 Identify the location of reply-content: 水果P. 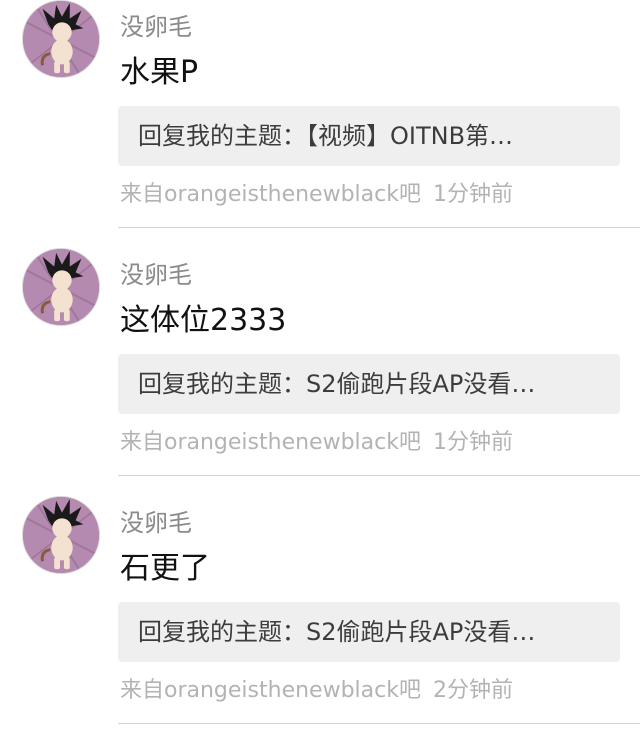
(159, 72).